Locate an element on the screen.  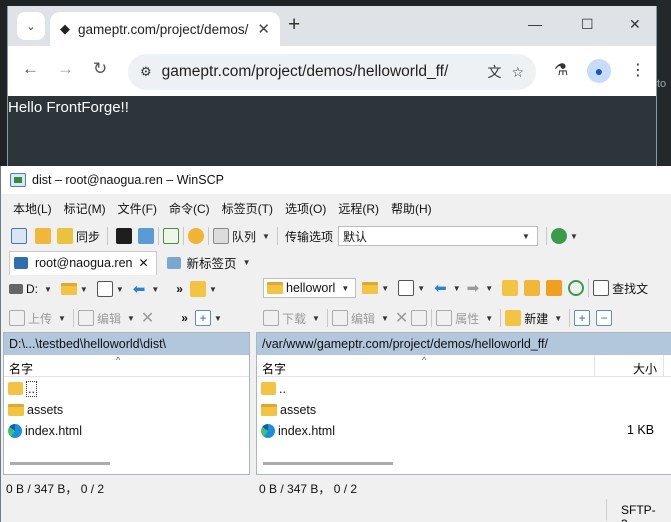
menu-kebab-icon: ⋮ is located at coordinates (638, 70).